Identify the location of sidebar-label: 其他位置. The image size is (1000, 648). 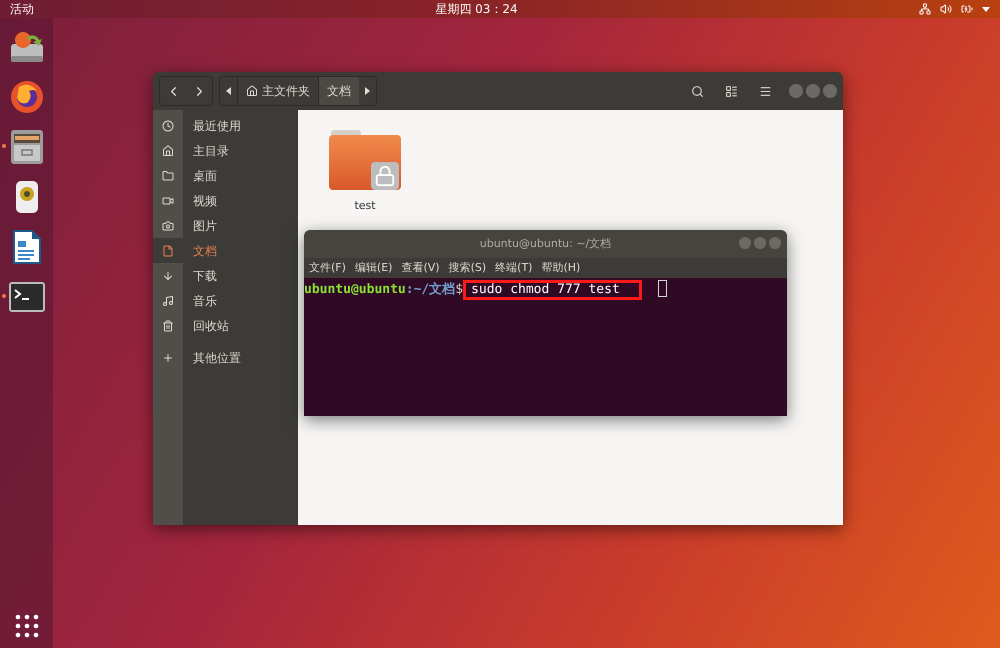
(217, 358).